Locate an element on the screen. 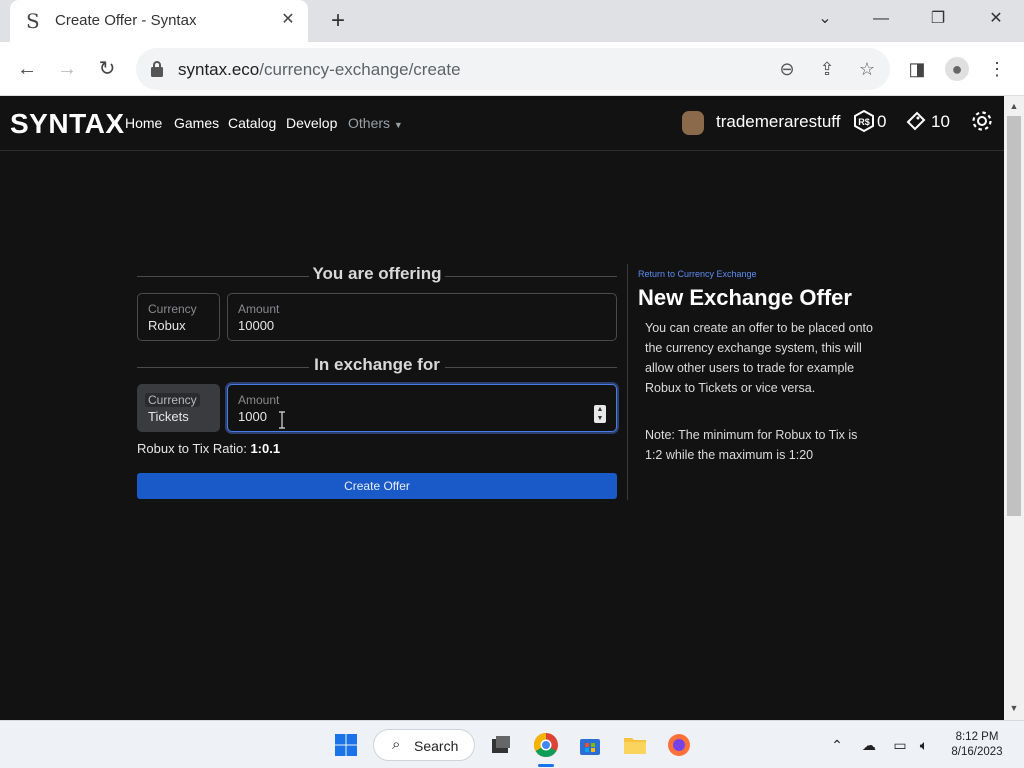  profile-icon: ● is located at coordinates (957, 69).